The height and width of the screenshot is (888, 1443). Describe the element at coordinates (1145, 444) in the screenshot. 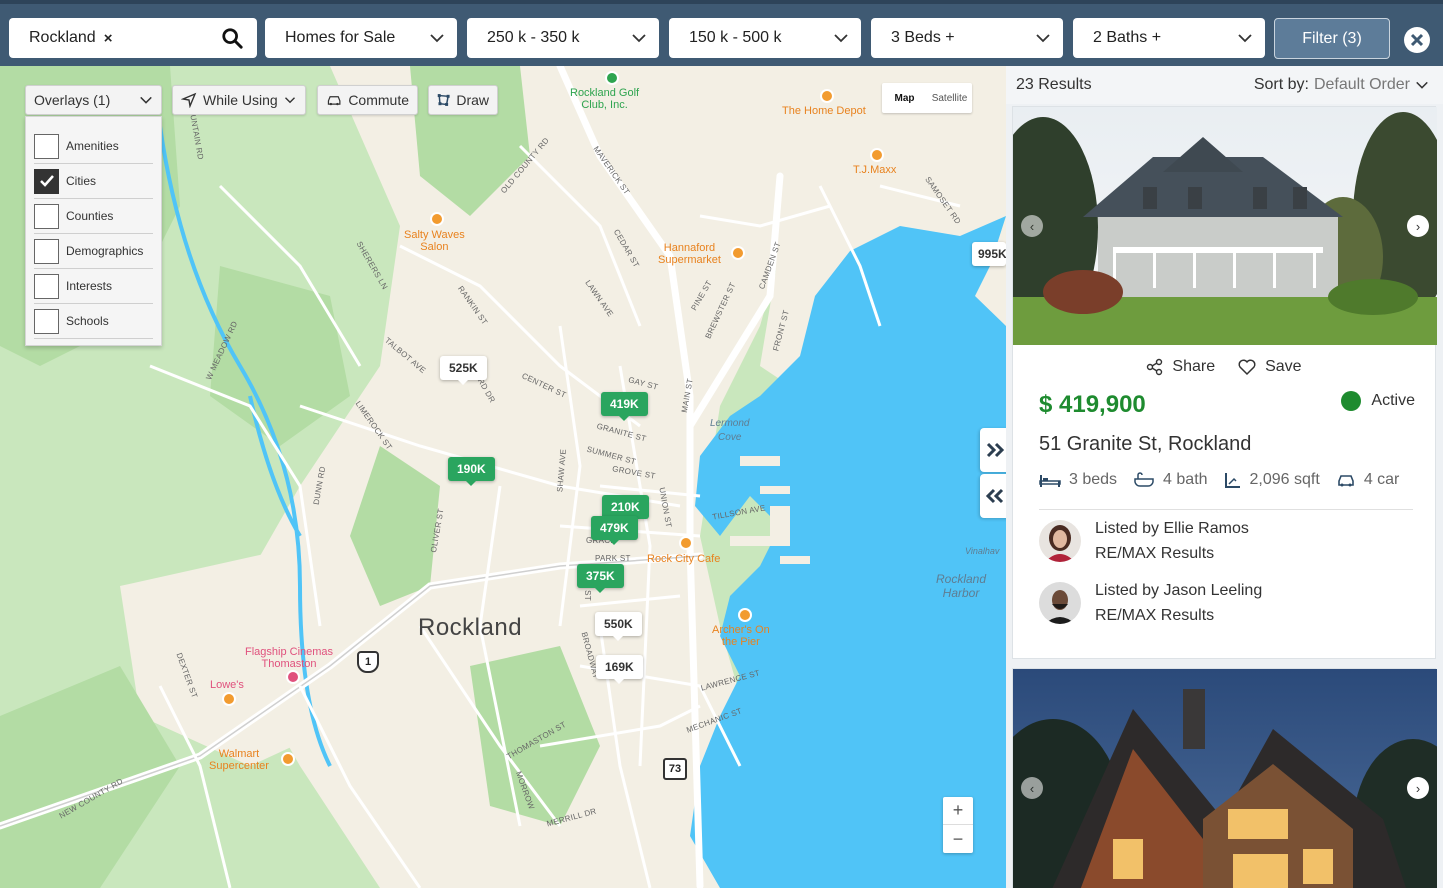

I see `listing-address: 51 Granite St, Rockland` at that location.